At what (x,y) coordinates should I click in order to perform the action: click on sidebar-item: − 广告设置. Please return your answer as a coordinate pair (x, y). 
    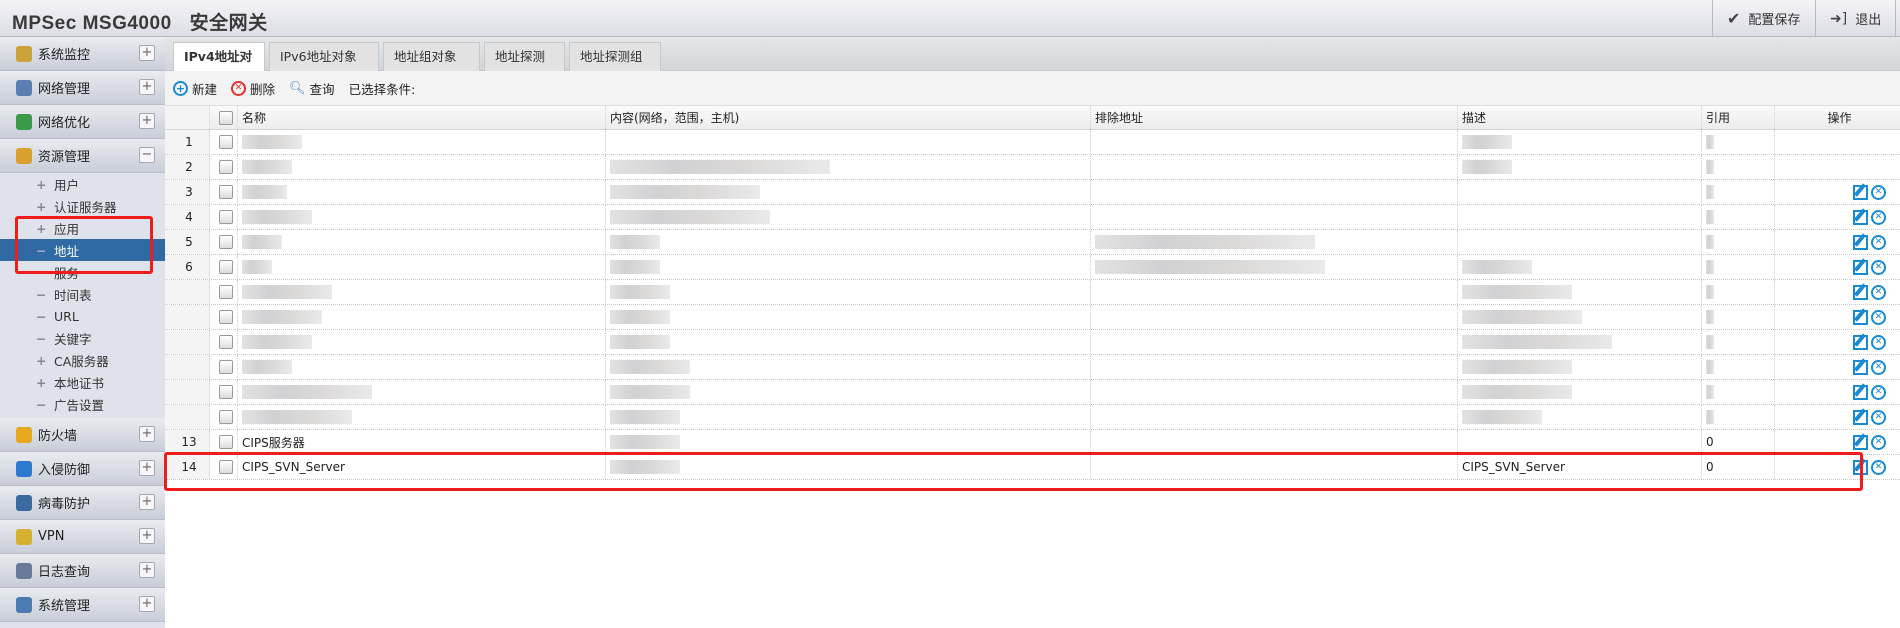
    Looking at the image, I should click on (82, 404).